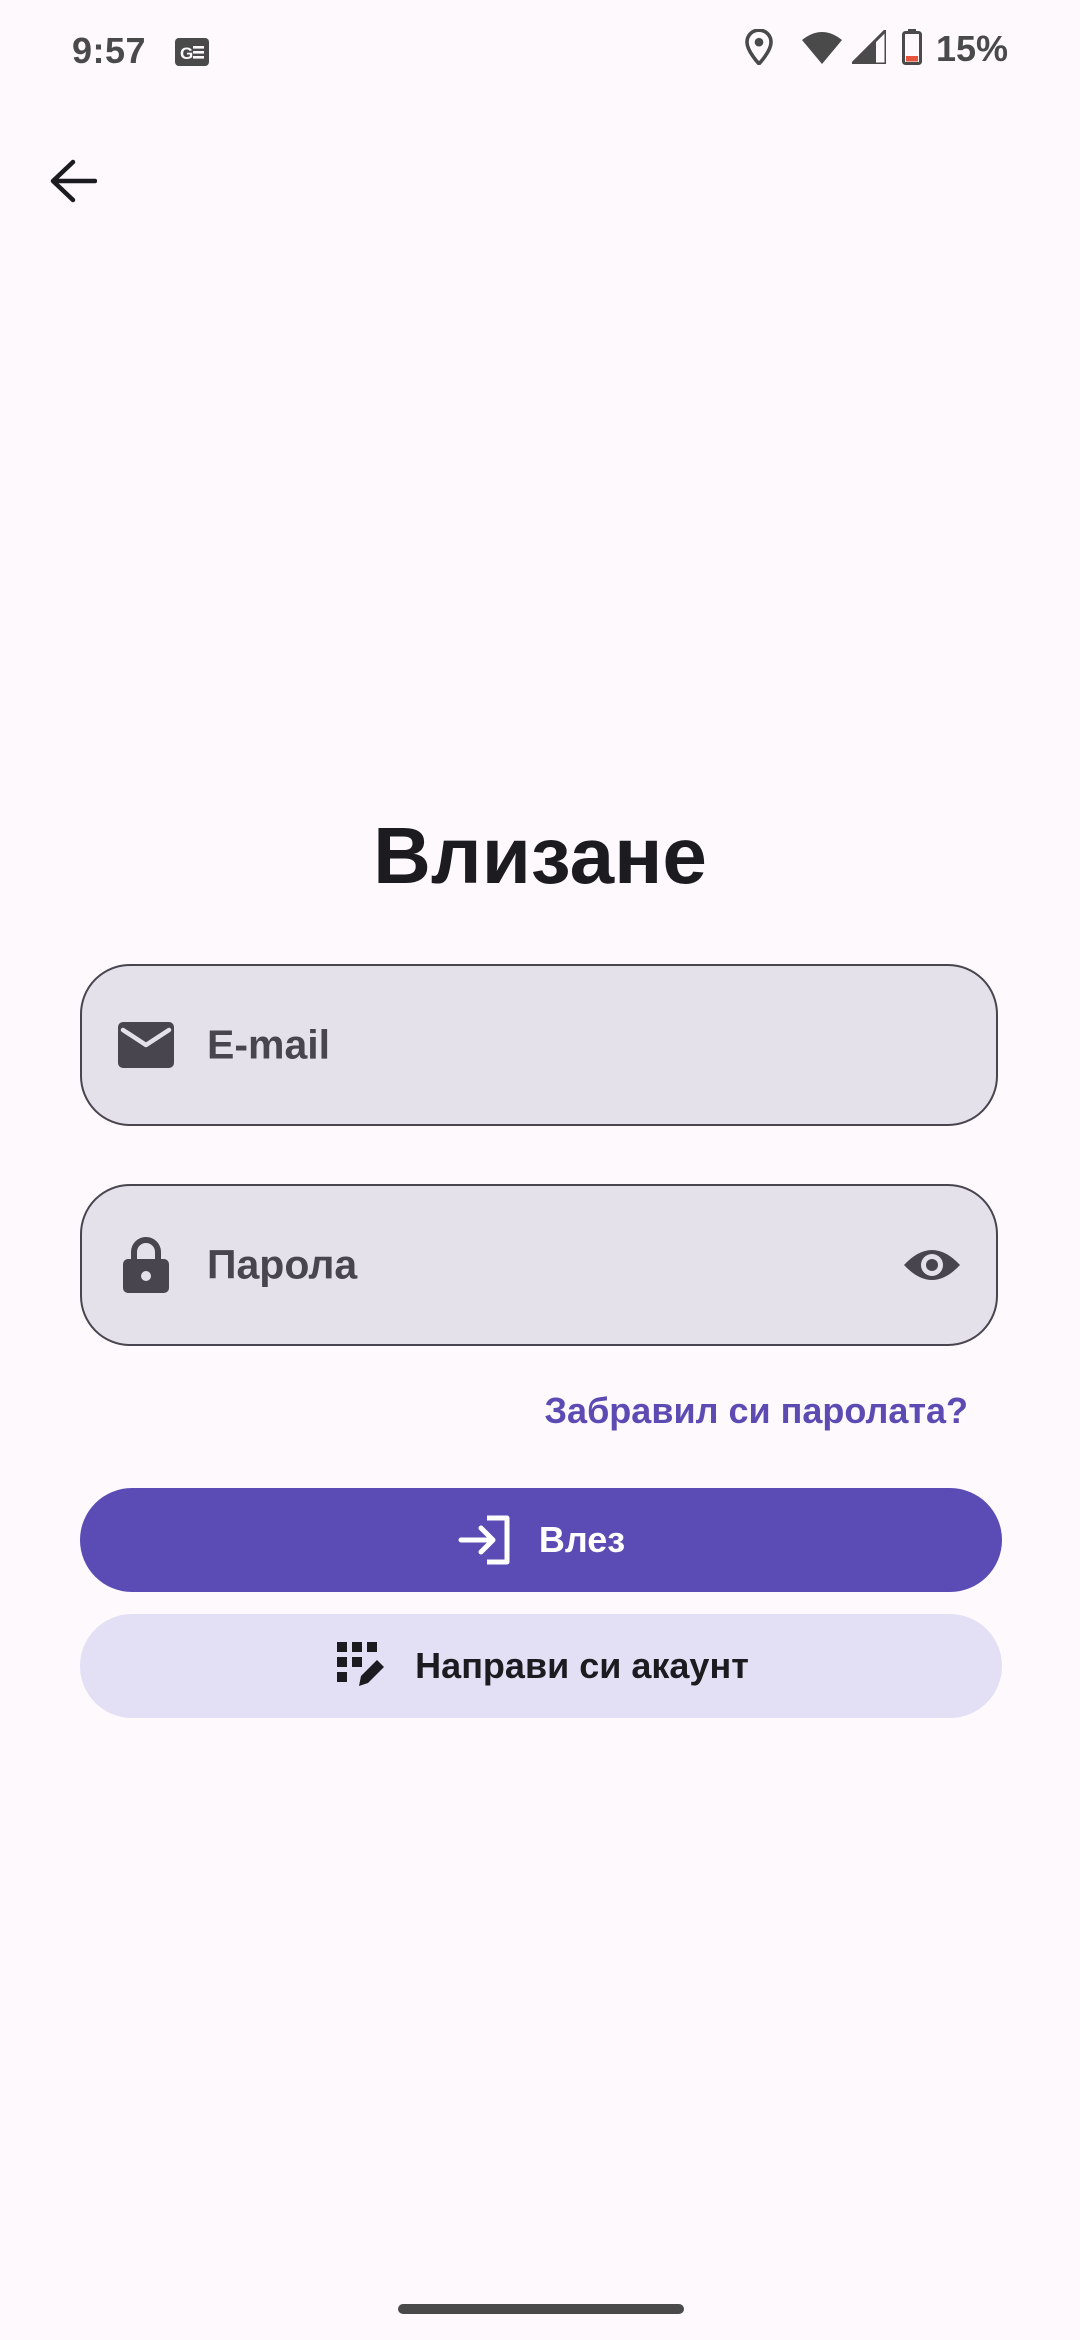  What do you see at coordinates (485, 1540) in the screenshot?
I see `login-icon` at bounding box center [485, 1540].